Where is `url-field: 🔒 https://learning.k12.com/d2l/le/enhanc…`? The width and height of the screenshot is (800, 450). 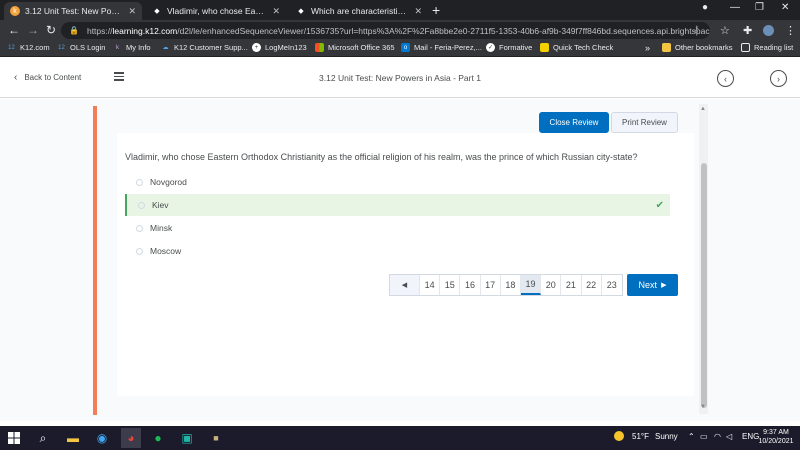 url-field: 🔒 https://learning.k12.com/d2l/le/enhanc… is located at coordinates (385, 30).